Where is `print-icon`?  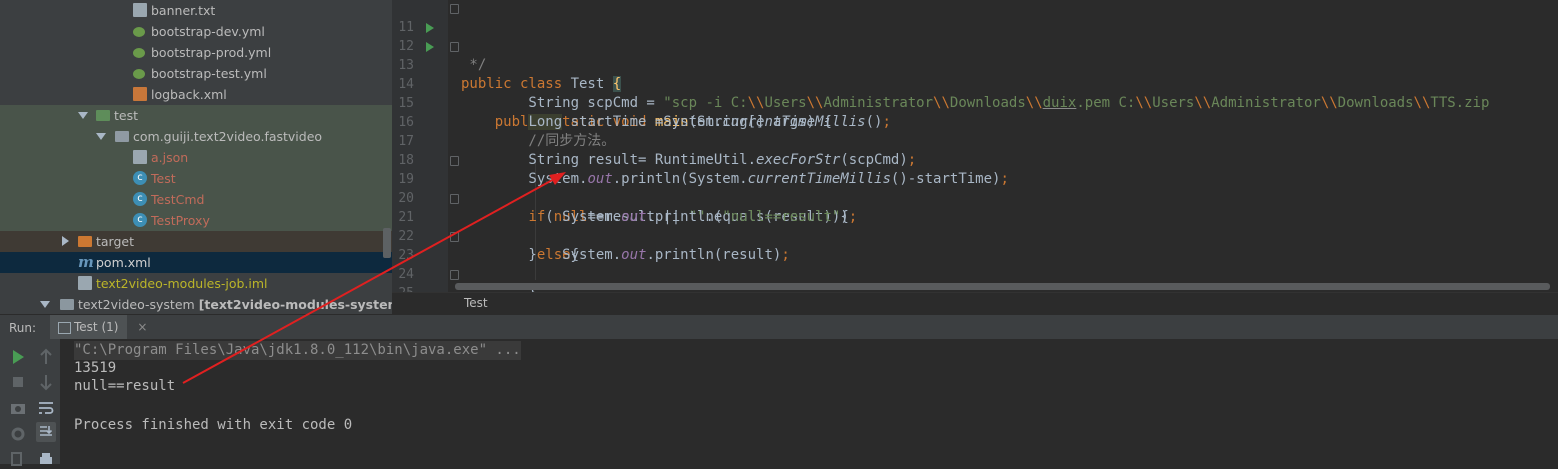
print-icon is located at coordinates (46, 459).